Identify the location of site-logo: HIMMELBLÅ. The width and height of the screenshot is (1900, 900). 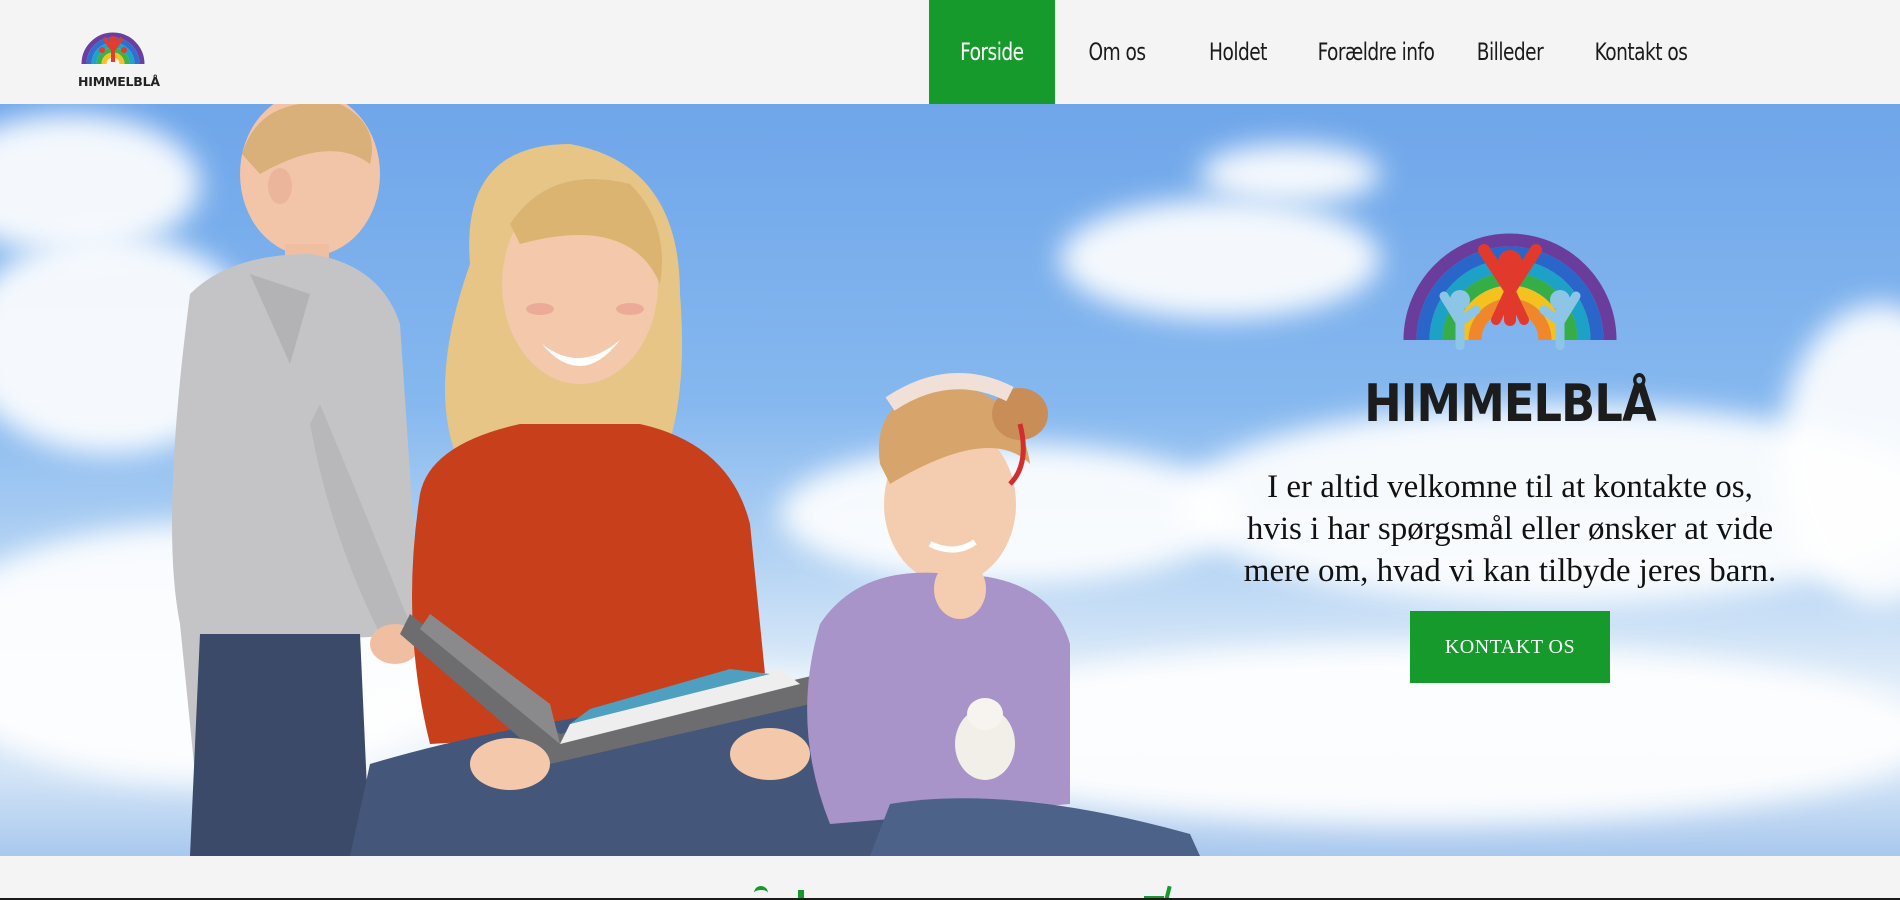
(119, 48).